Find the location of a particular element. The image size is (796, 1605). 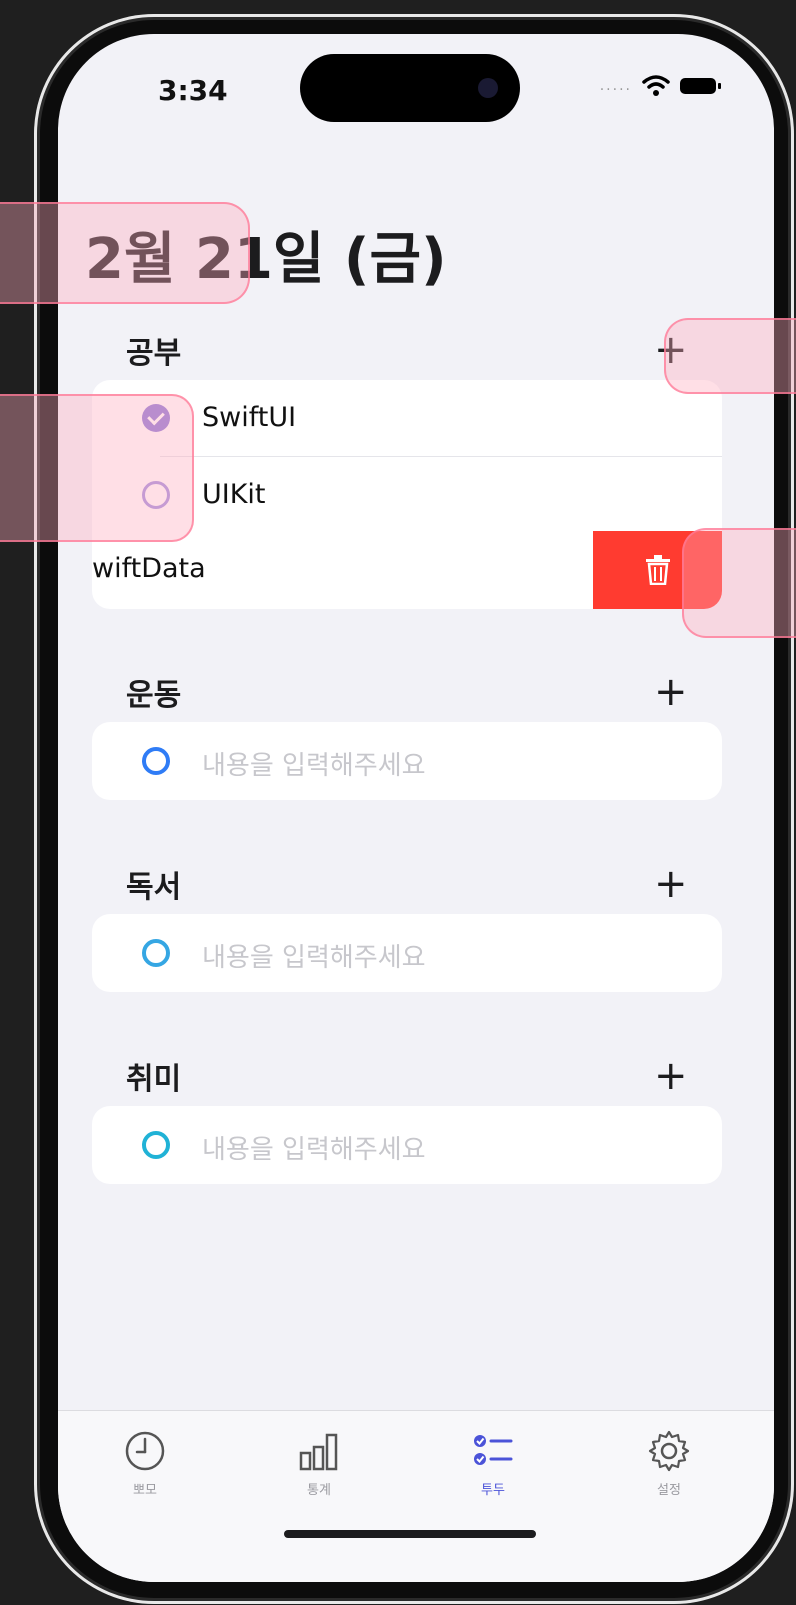

hobby-card: 내용을 입력해주세요 is located at coordinates (407, 1145).